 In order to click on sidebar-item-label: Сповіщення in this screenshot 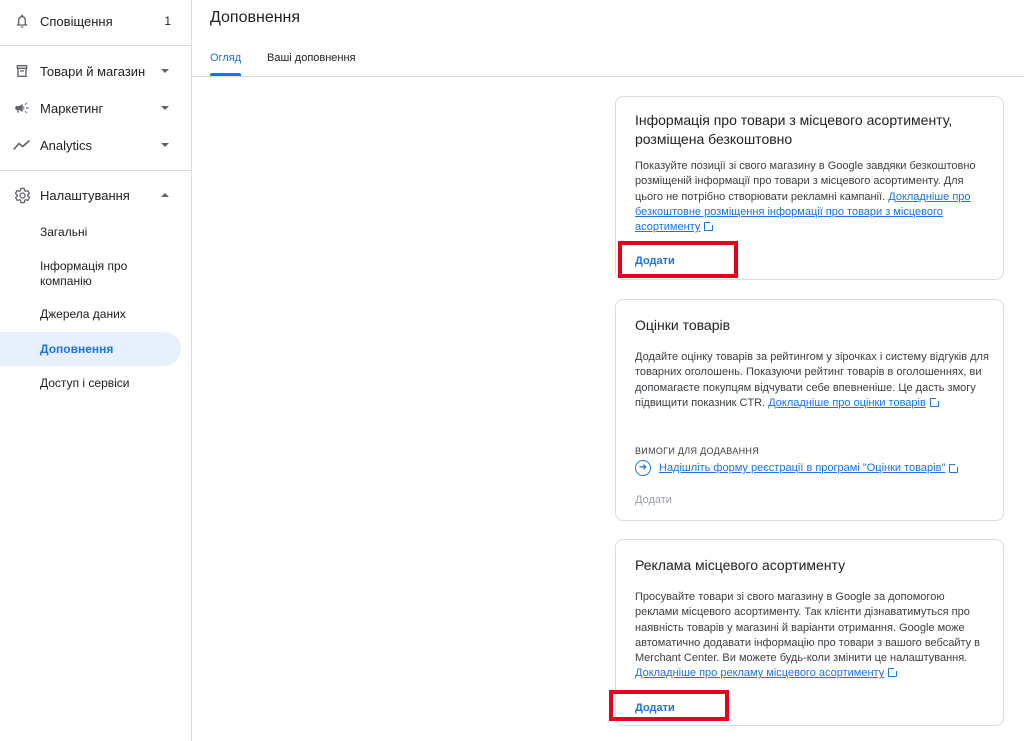, I will do `click(76, 21)`.